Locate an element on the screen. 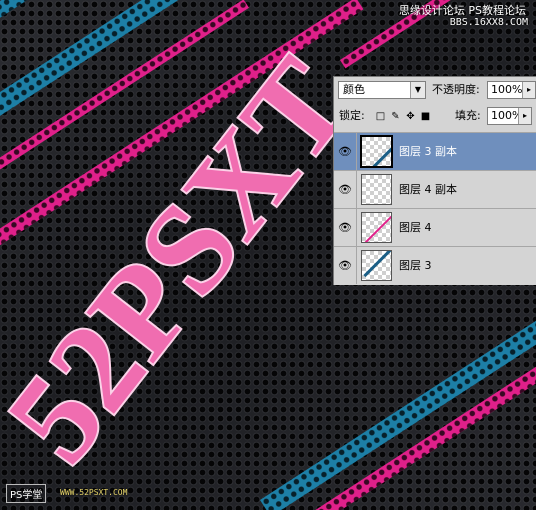 The image size is (536, 510). watermark-url: BBS.16XX8.COM is located at coordinates (488, 22).